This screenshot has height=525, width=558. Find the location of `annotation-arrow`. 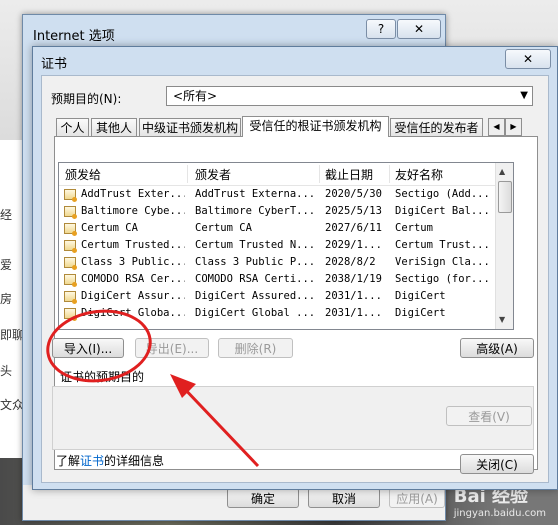

annotation-arrow is located at coordinates (215, 421).